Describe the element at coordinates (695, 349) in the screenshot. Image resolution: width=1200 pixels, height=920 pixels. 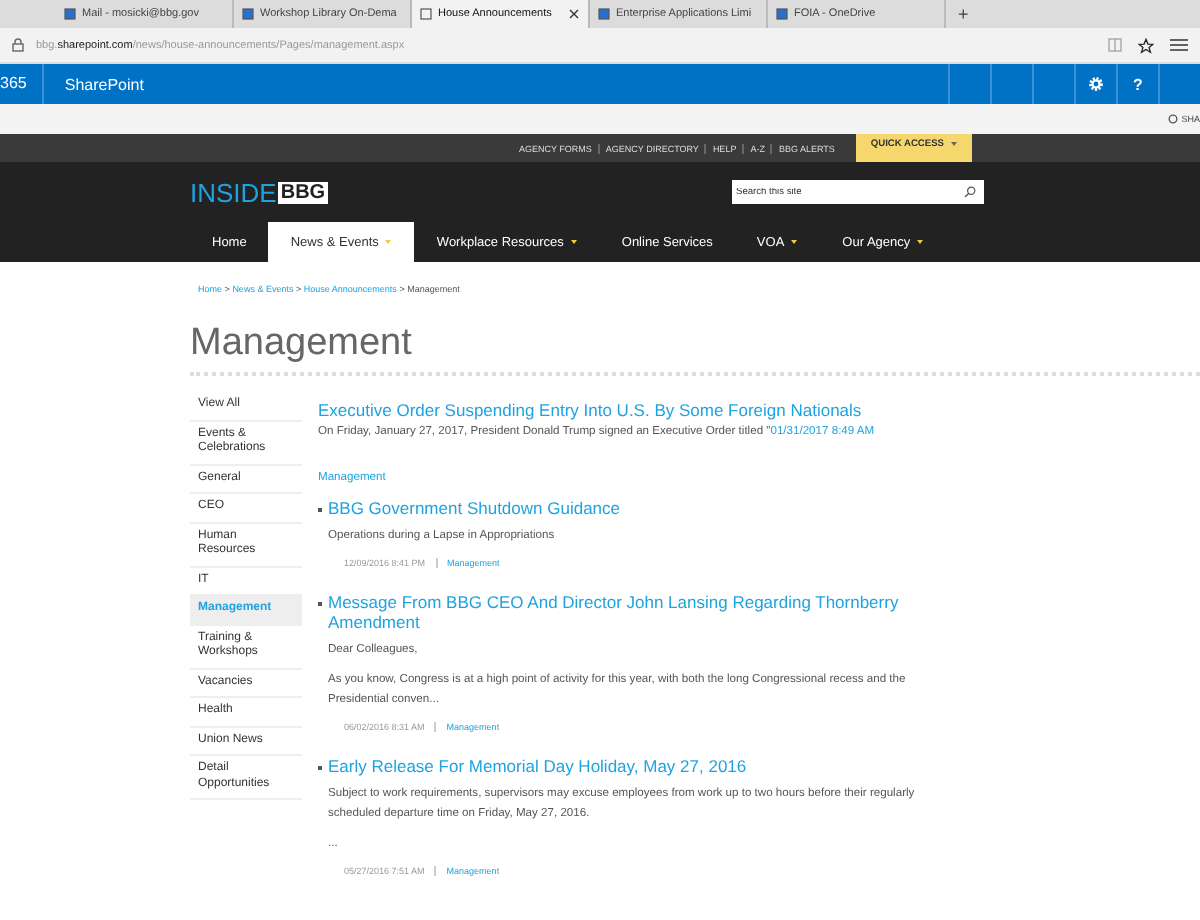
I see `page-title: Management` at that location.